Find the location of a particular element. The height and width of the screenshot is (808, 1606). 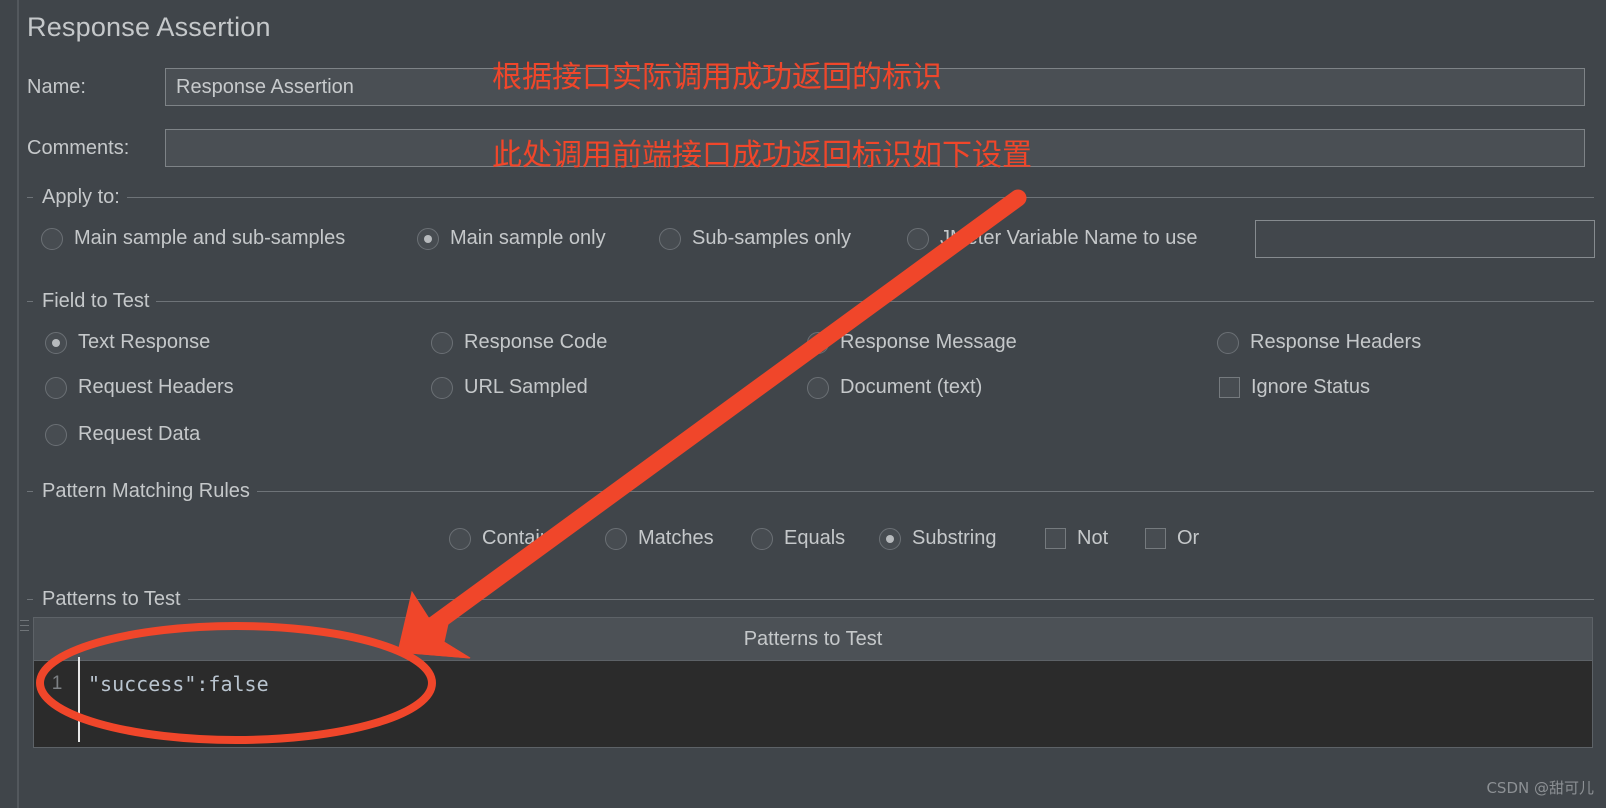

radio-request-headers: Request Headers is located at coordinates (139, 387).